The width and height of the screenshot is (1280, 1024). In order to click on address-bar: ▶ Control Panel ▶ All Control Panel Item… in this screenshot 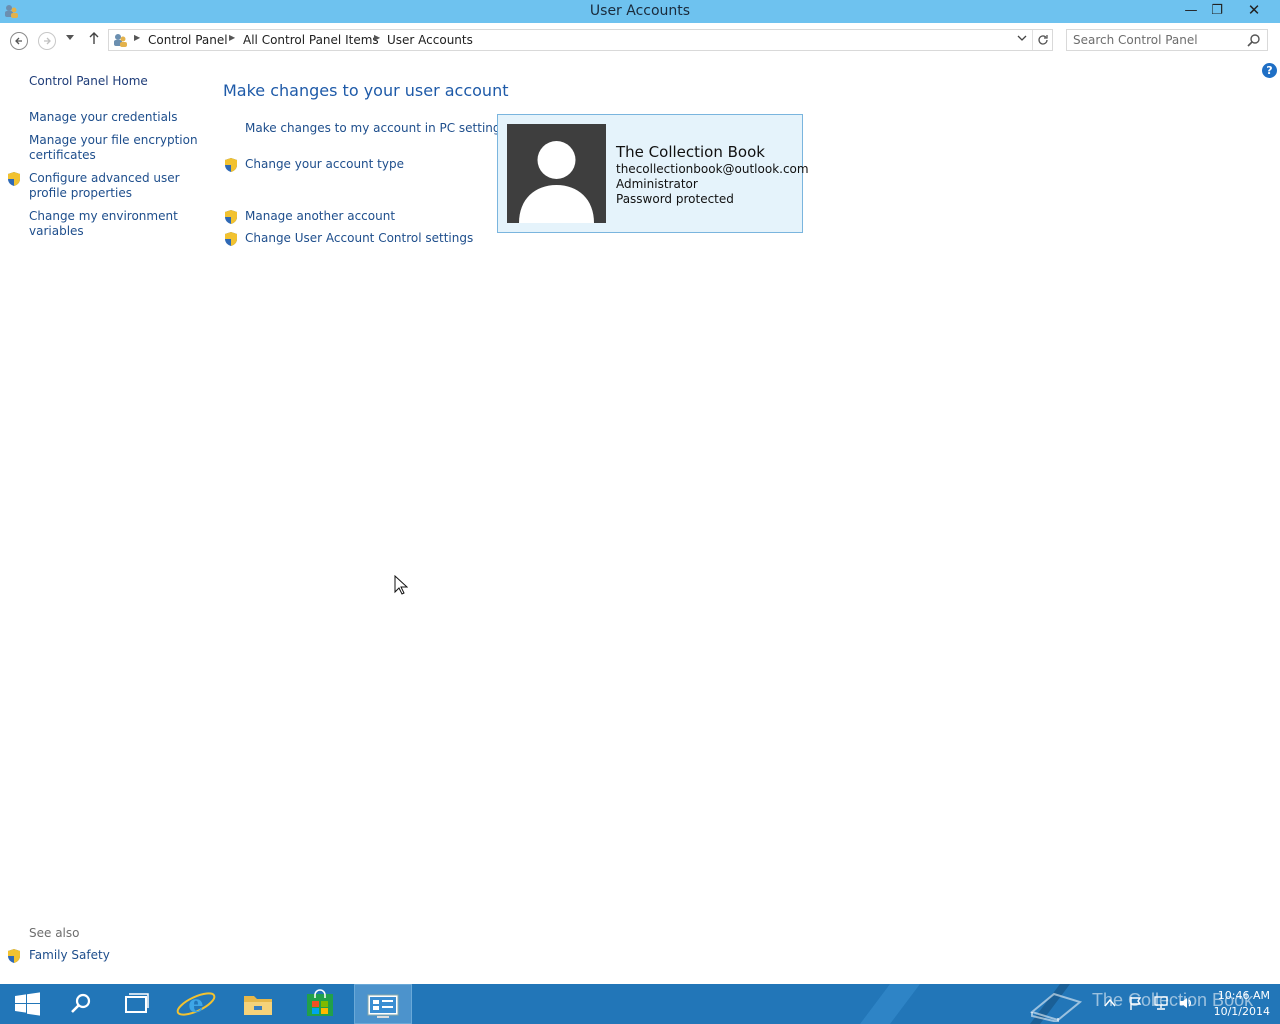, I will do `click(580, 40)`.